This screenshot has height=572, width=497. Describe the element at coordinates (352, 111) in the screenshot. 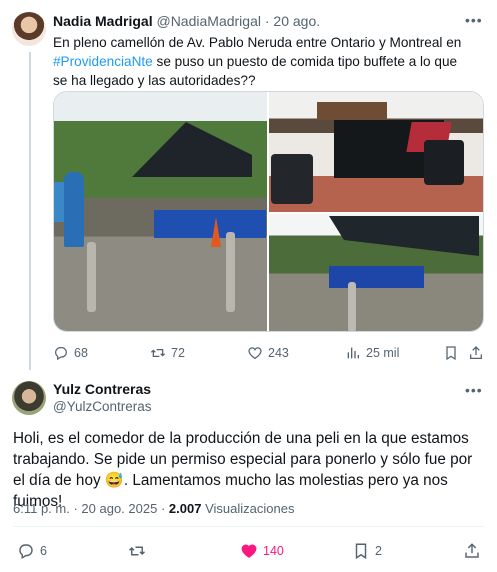

I see `photo-shelf-shape` at that location.